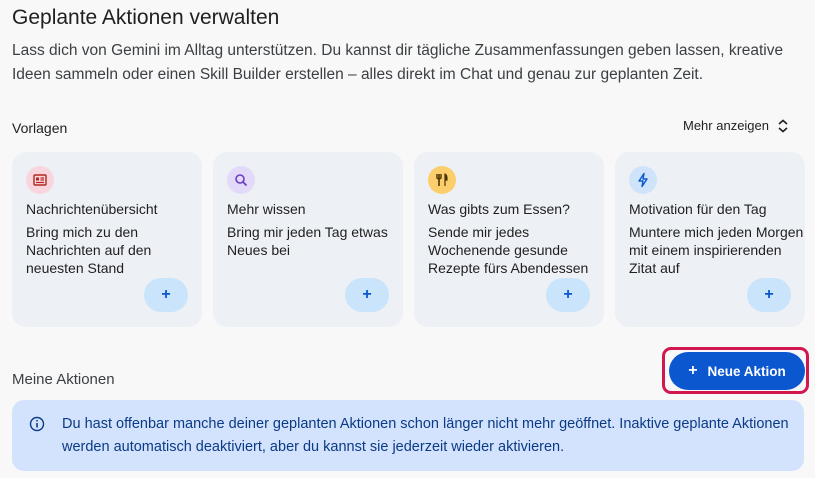 The width and height of the screenshot is (815, 478). What do you see at coordinates (643, 180) in the screenshot?
I see `bolt-icon` at bounding box center [643, 180].